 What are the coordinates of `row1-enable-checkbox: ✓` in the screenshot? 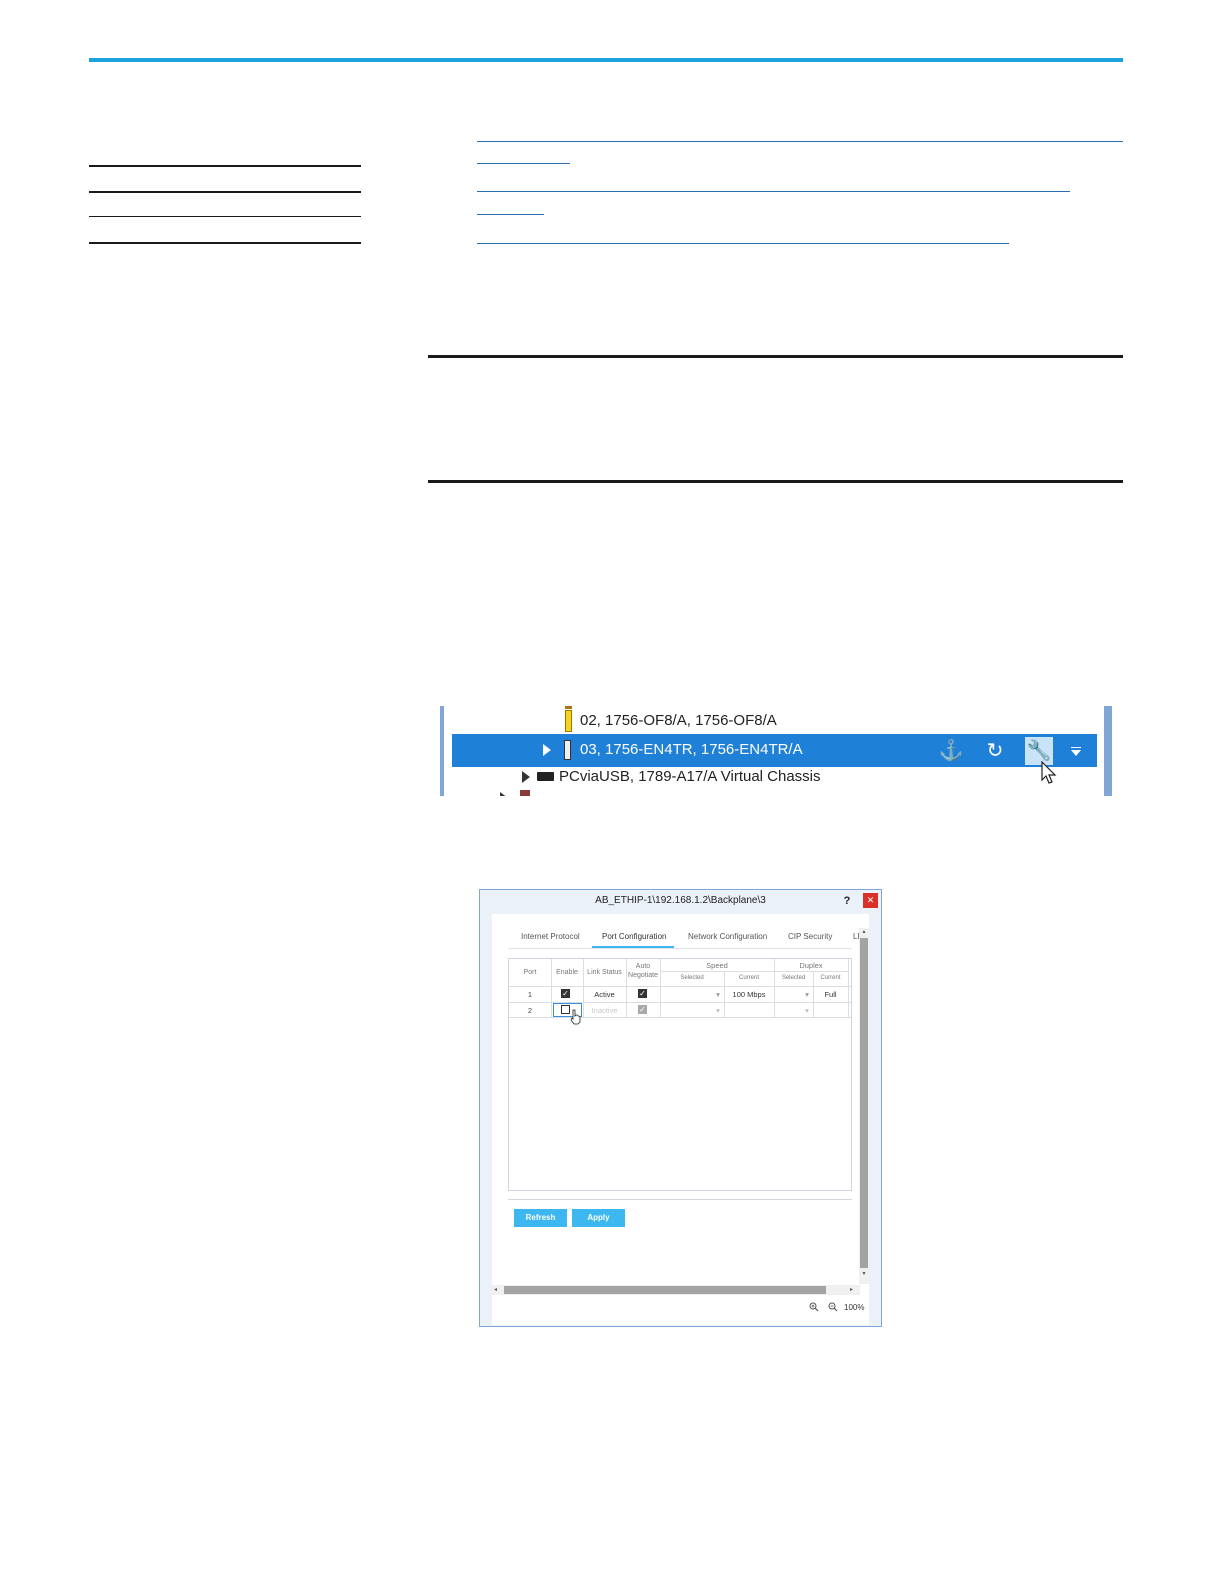 It's located at (565, 993).